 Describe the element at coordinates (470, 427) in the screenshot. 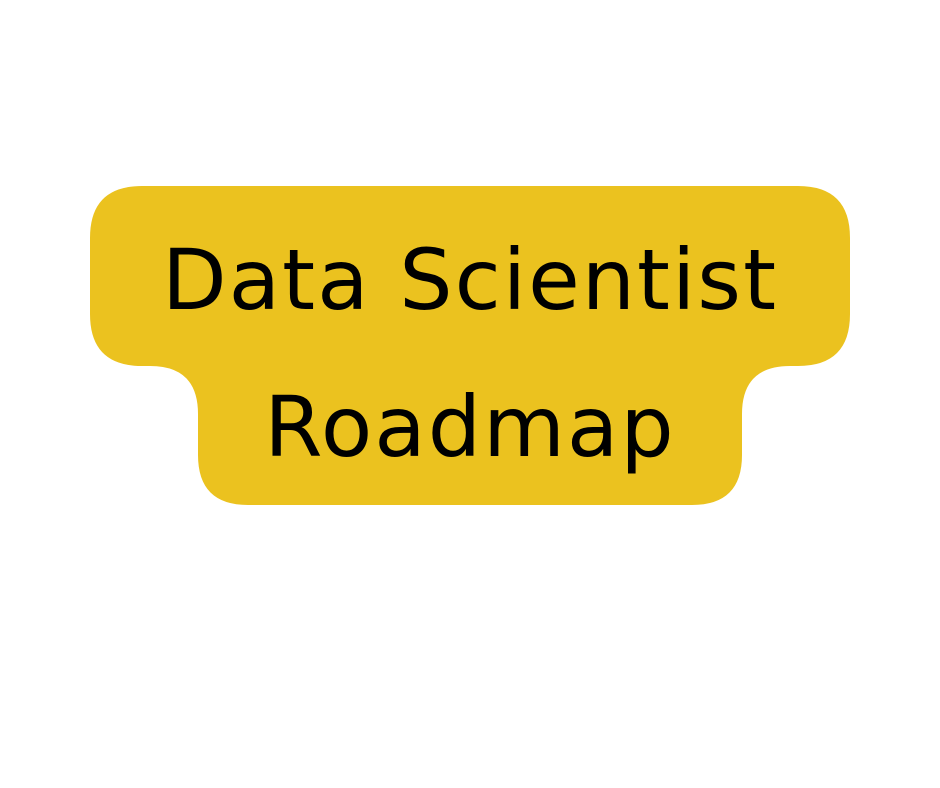

I see `title-line-2: Roadmap` at that location.